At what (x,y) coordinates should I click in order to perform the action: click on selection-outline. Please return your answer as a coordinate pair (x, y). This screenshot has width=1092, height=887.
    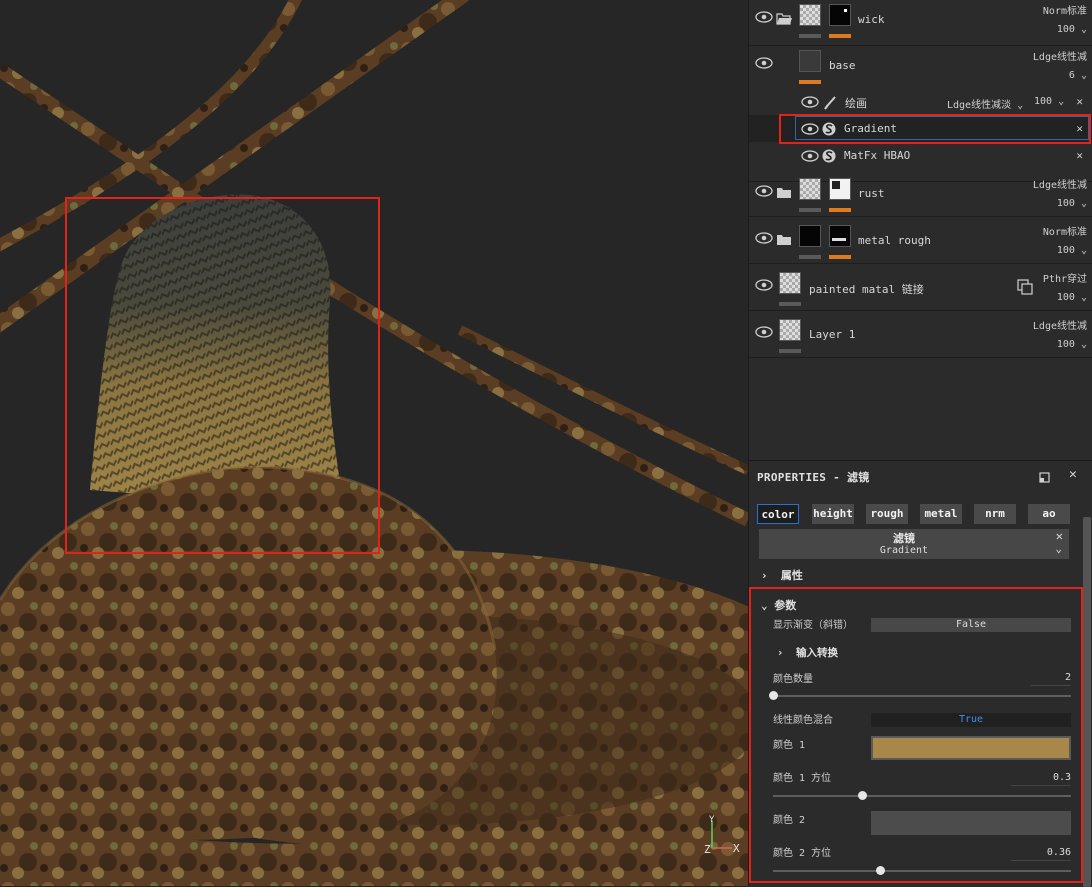
    Looking at the image, I should click on (942, 128).